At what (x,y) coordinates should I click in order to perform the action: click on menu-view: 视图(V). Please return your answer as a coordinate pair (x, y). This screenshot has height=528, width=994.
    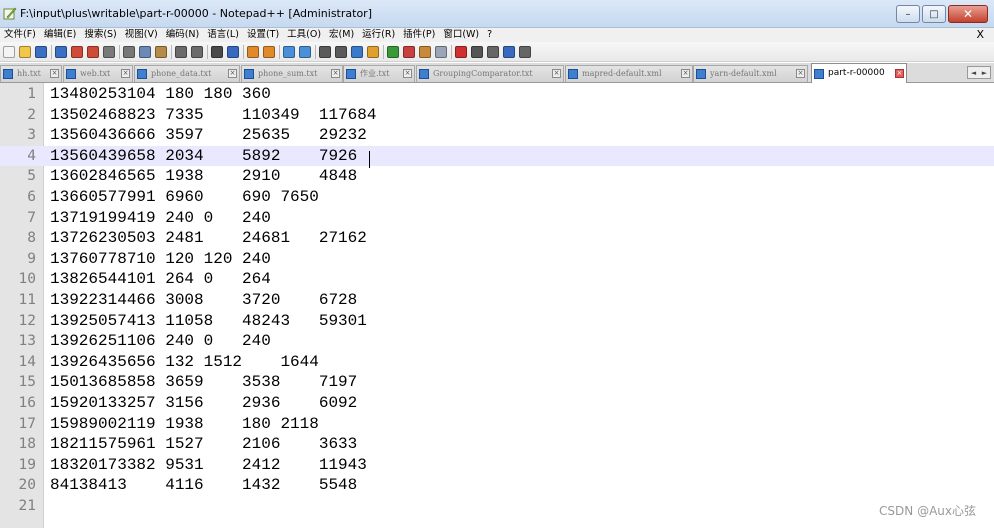
    Looking at the image, I should click on (141, 35).